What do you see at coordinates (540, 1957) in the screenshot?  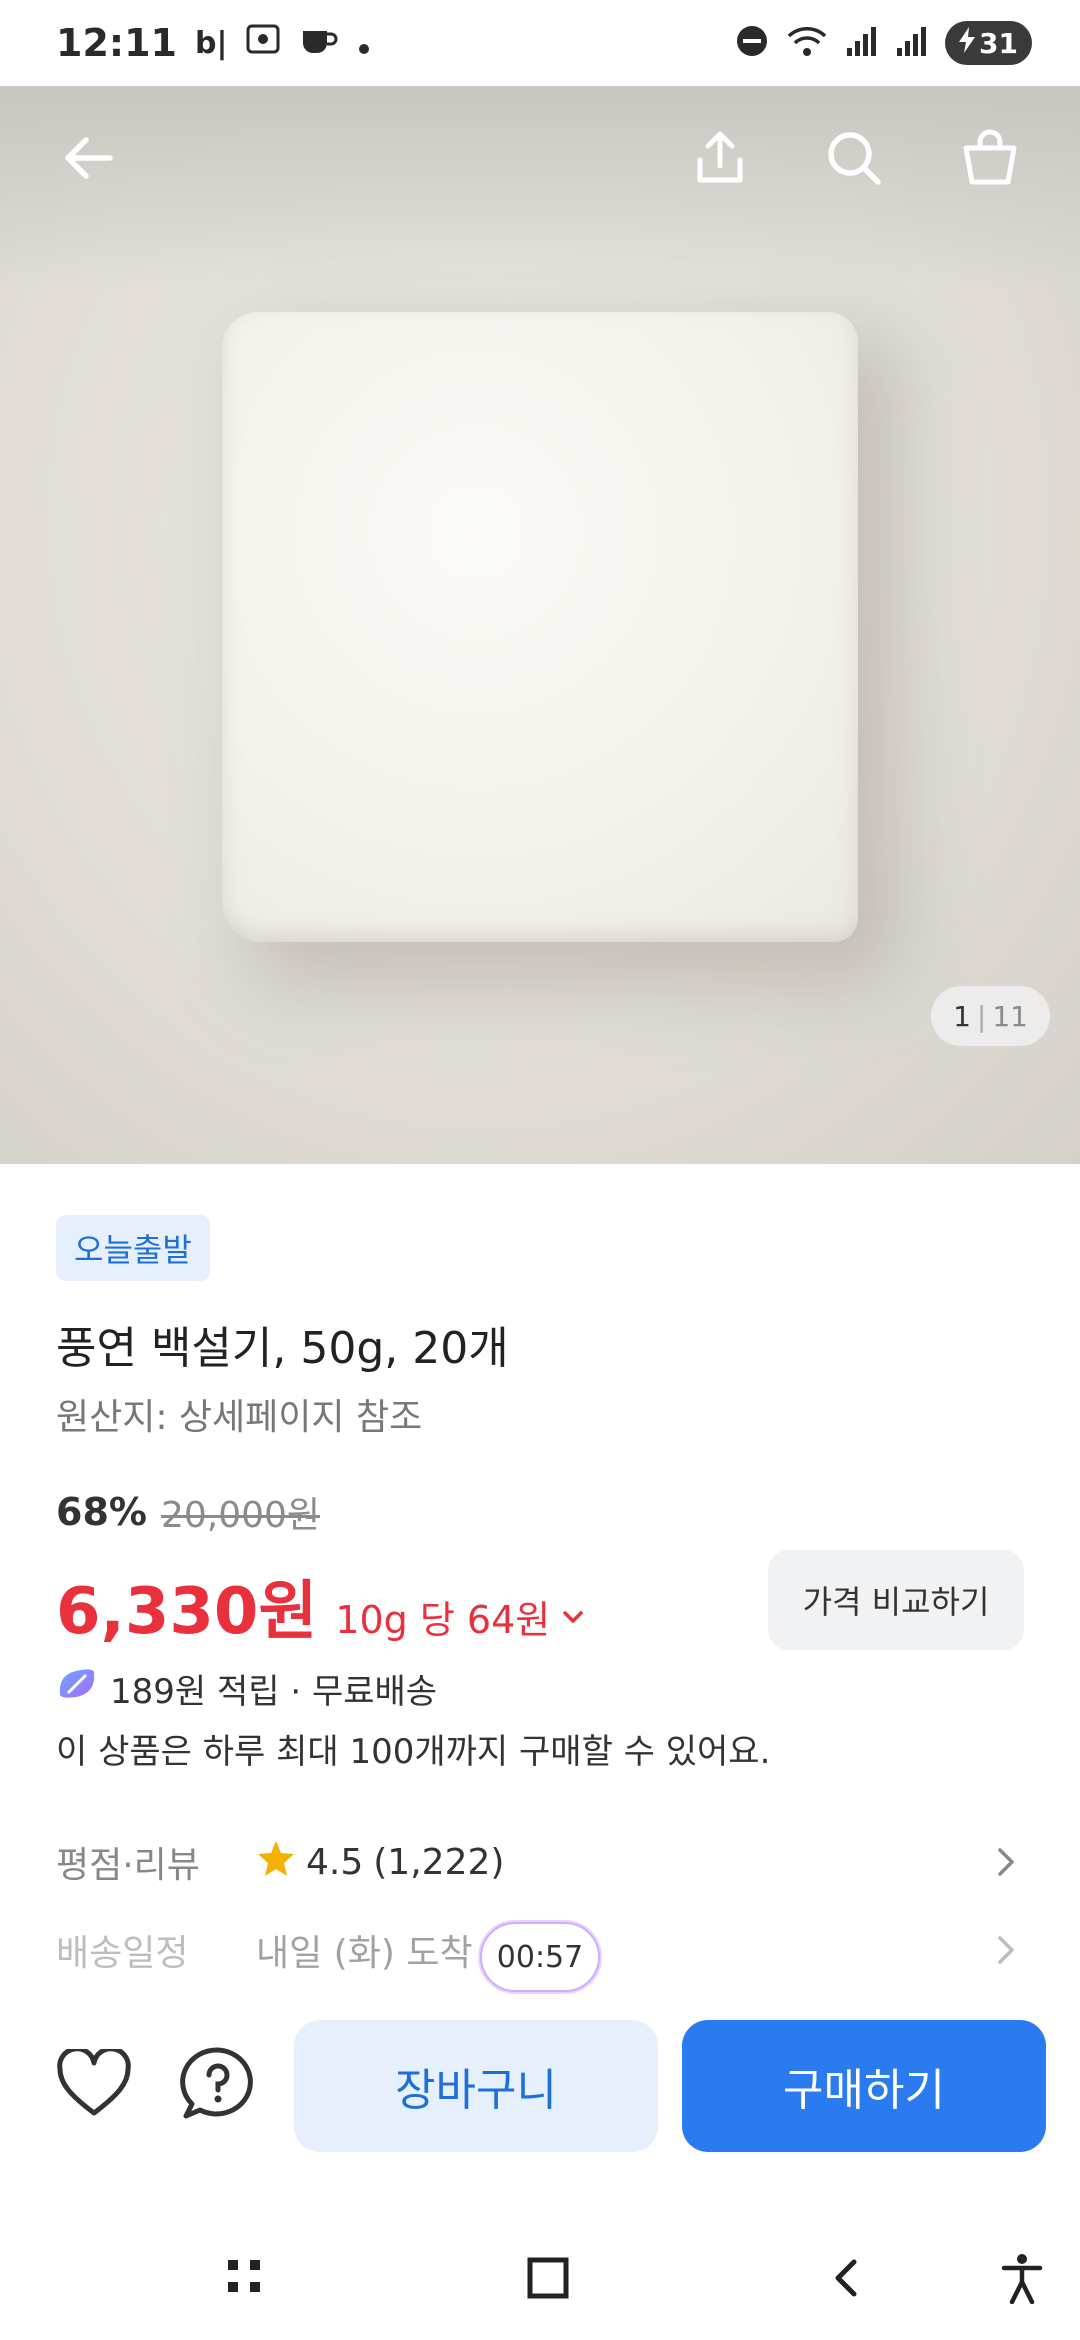 I see `delivery-timer: 00:57` at bounding box center [540, 1957].